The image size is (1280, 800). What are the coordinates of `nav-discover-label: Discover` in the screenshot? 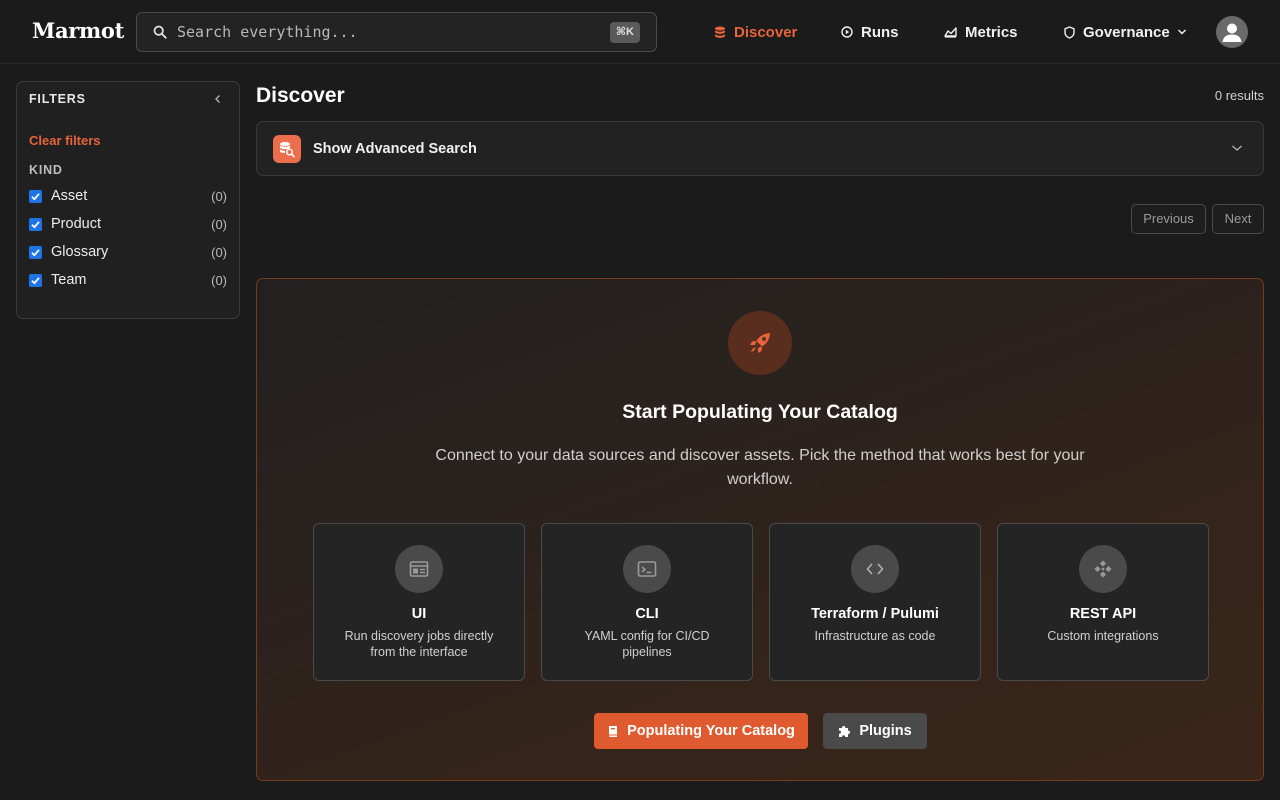 It's located at (766, 32).